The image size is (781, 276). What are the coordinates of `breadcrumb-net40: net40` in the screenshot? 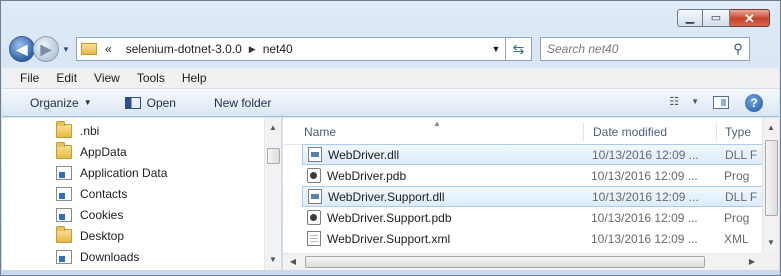 It's located at (278, 49).